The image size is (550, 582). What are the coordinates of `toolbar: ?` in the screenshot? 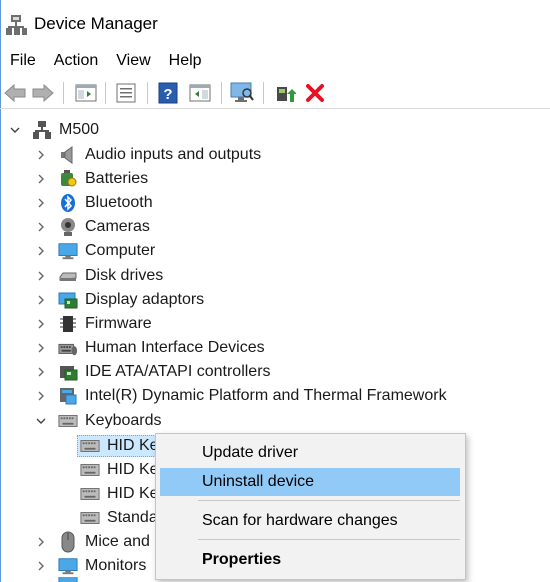 It's located at (275, 93).